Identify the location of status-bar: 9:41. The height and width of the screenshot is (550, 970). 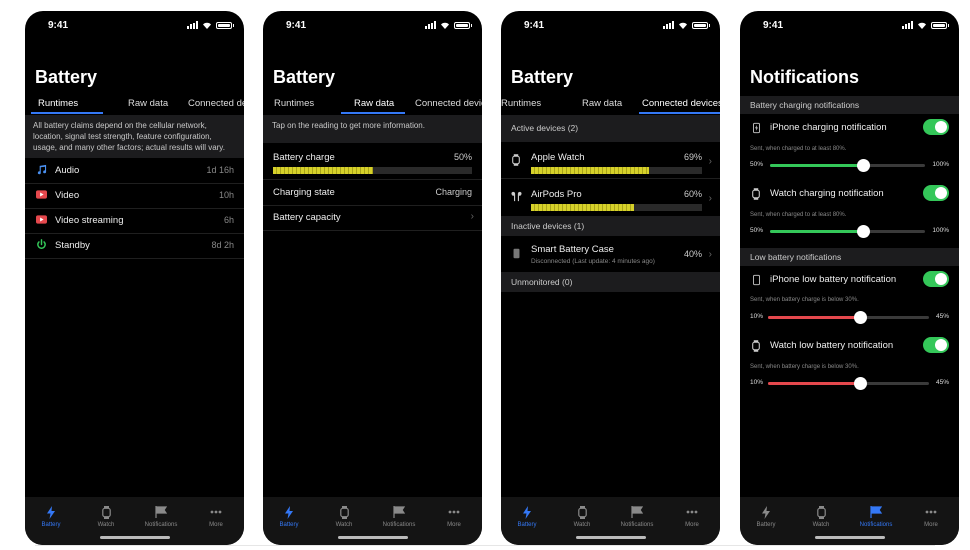
(849, 25).